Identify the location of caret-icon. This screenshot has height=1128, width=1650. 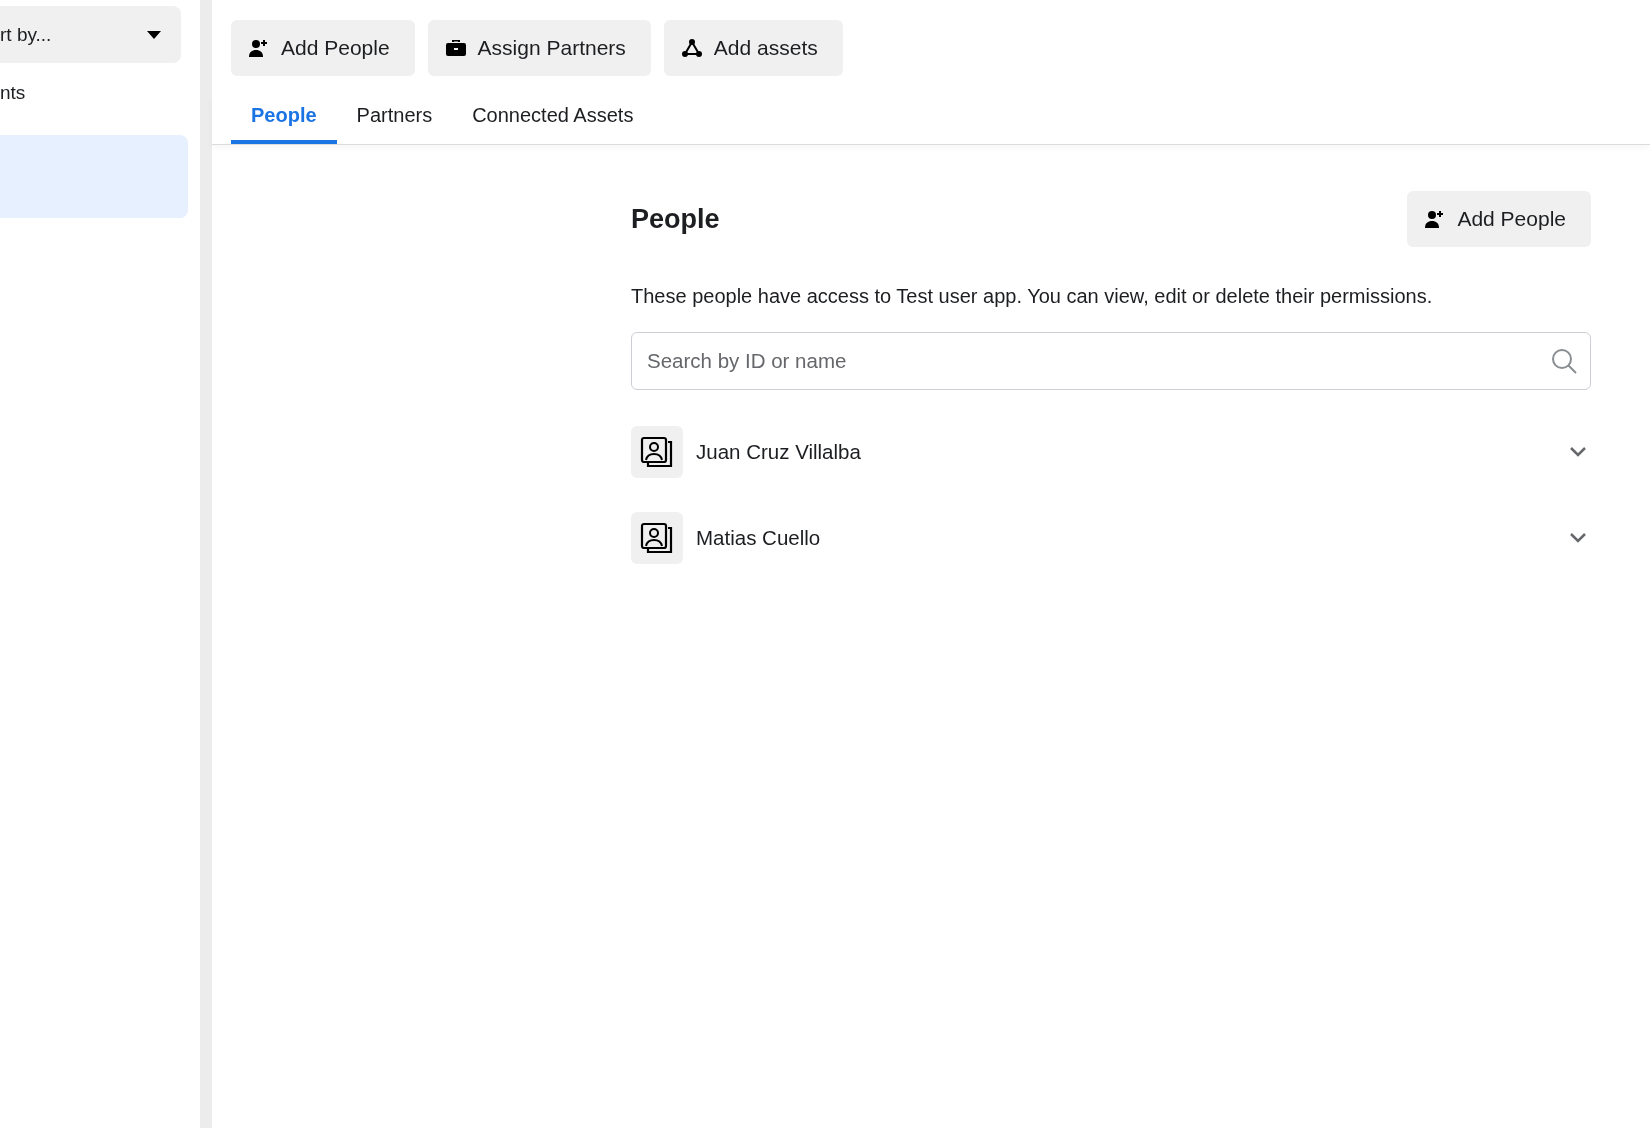
(154, 34).